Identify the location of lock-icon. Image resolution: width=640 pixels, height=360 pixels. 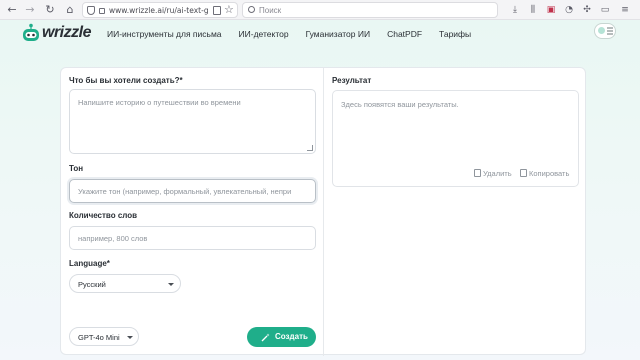
(102, 11).